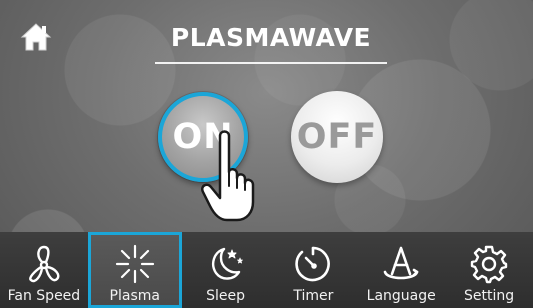  Describe the element at coordinates (135, 264) in the screenshot. I see `plasma-icon` at that location.